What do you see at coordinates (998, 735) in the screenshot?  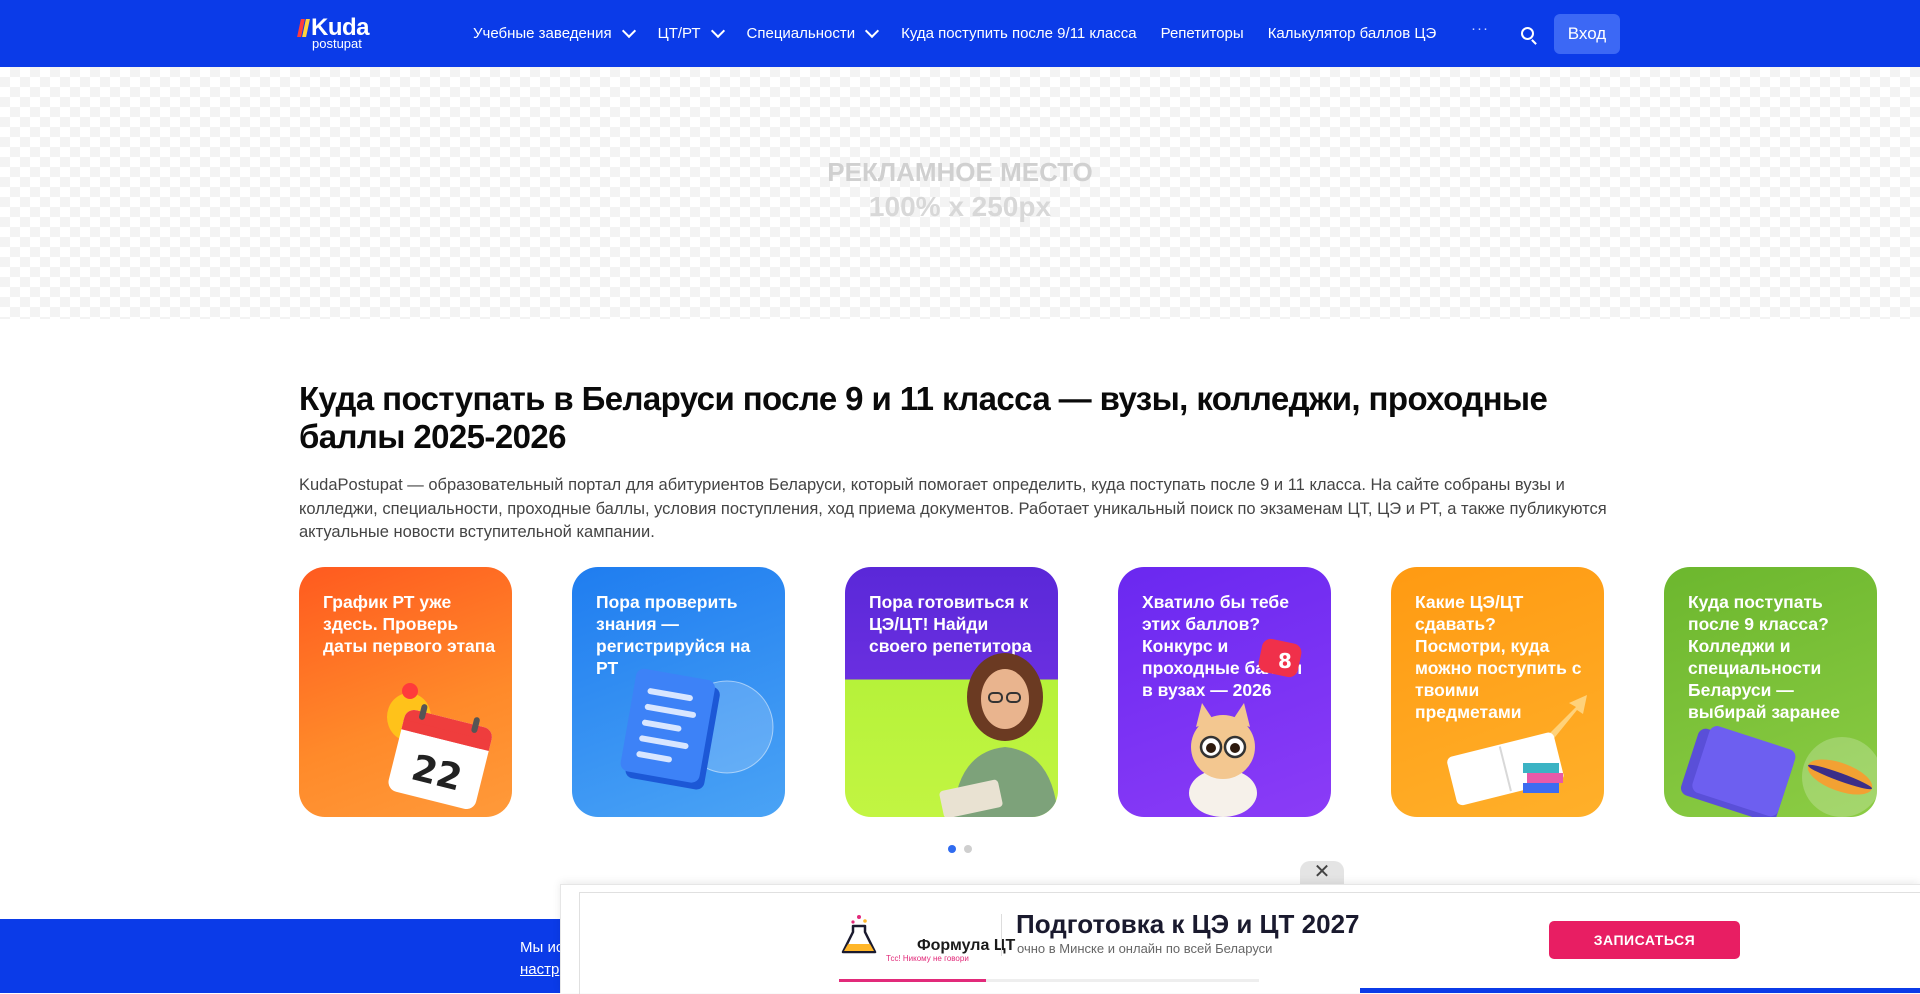 I see `tutor-photo` at bounding box center [998, 735].